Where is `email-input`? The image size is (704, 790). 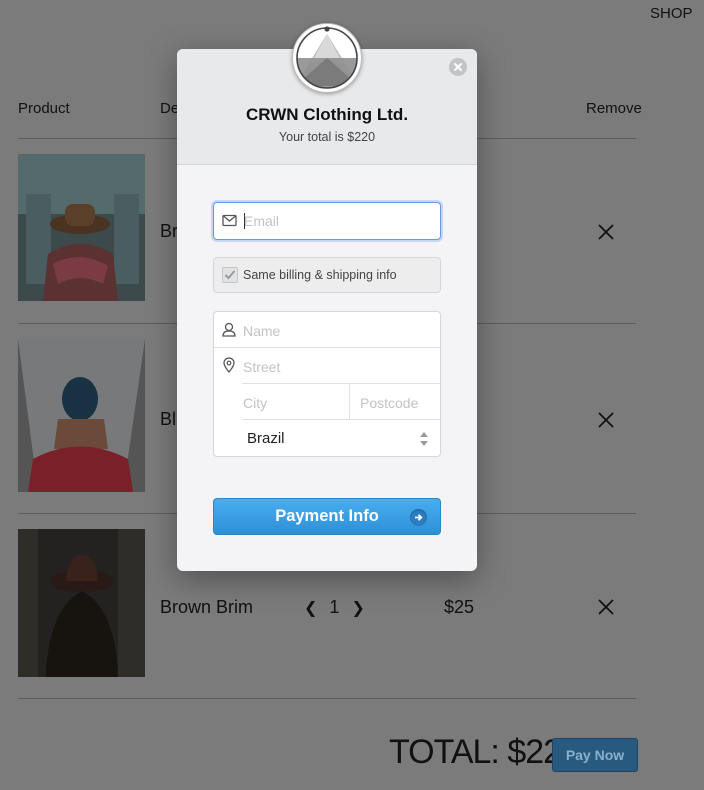 email-input is located at coordinates (336, 221).